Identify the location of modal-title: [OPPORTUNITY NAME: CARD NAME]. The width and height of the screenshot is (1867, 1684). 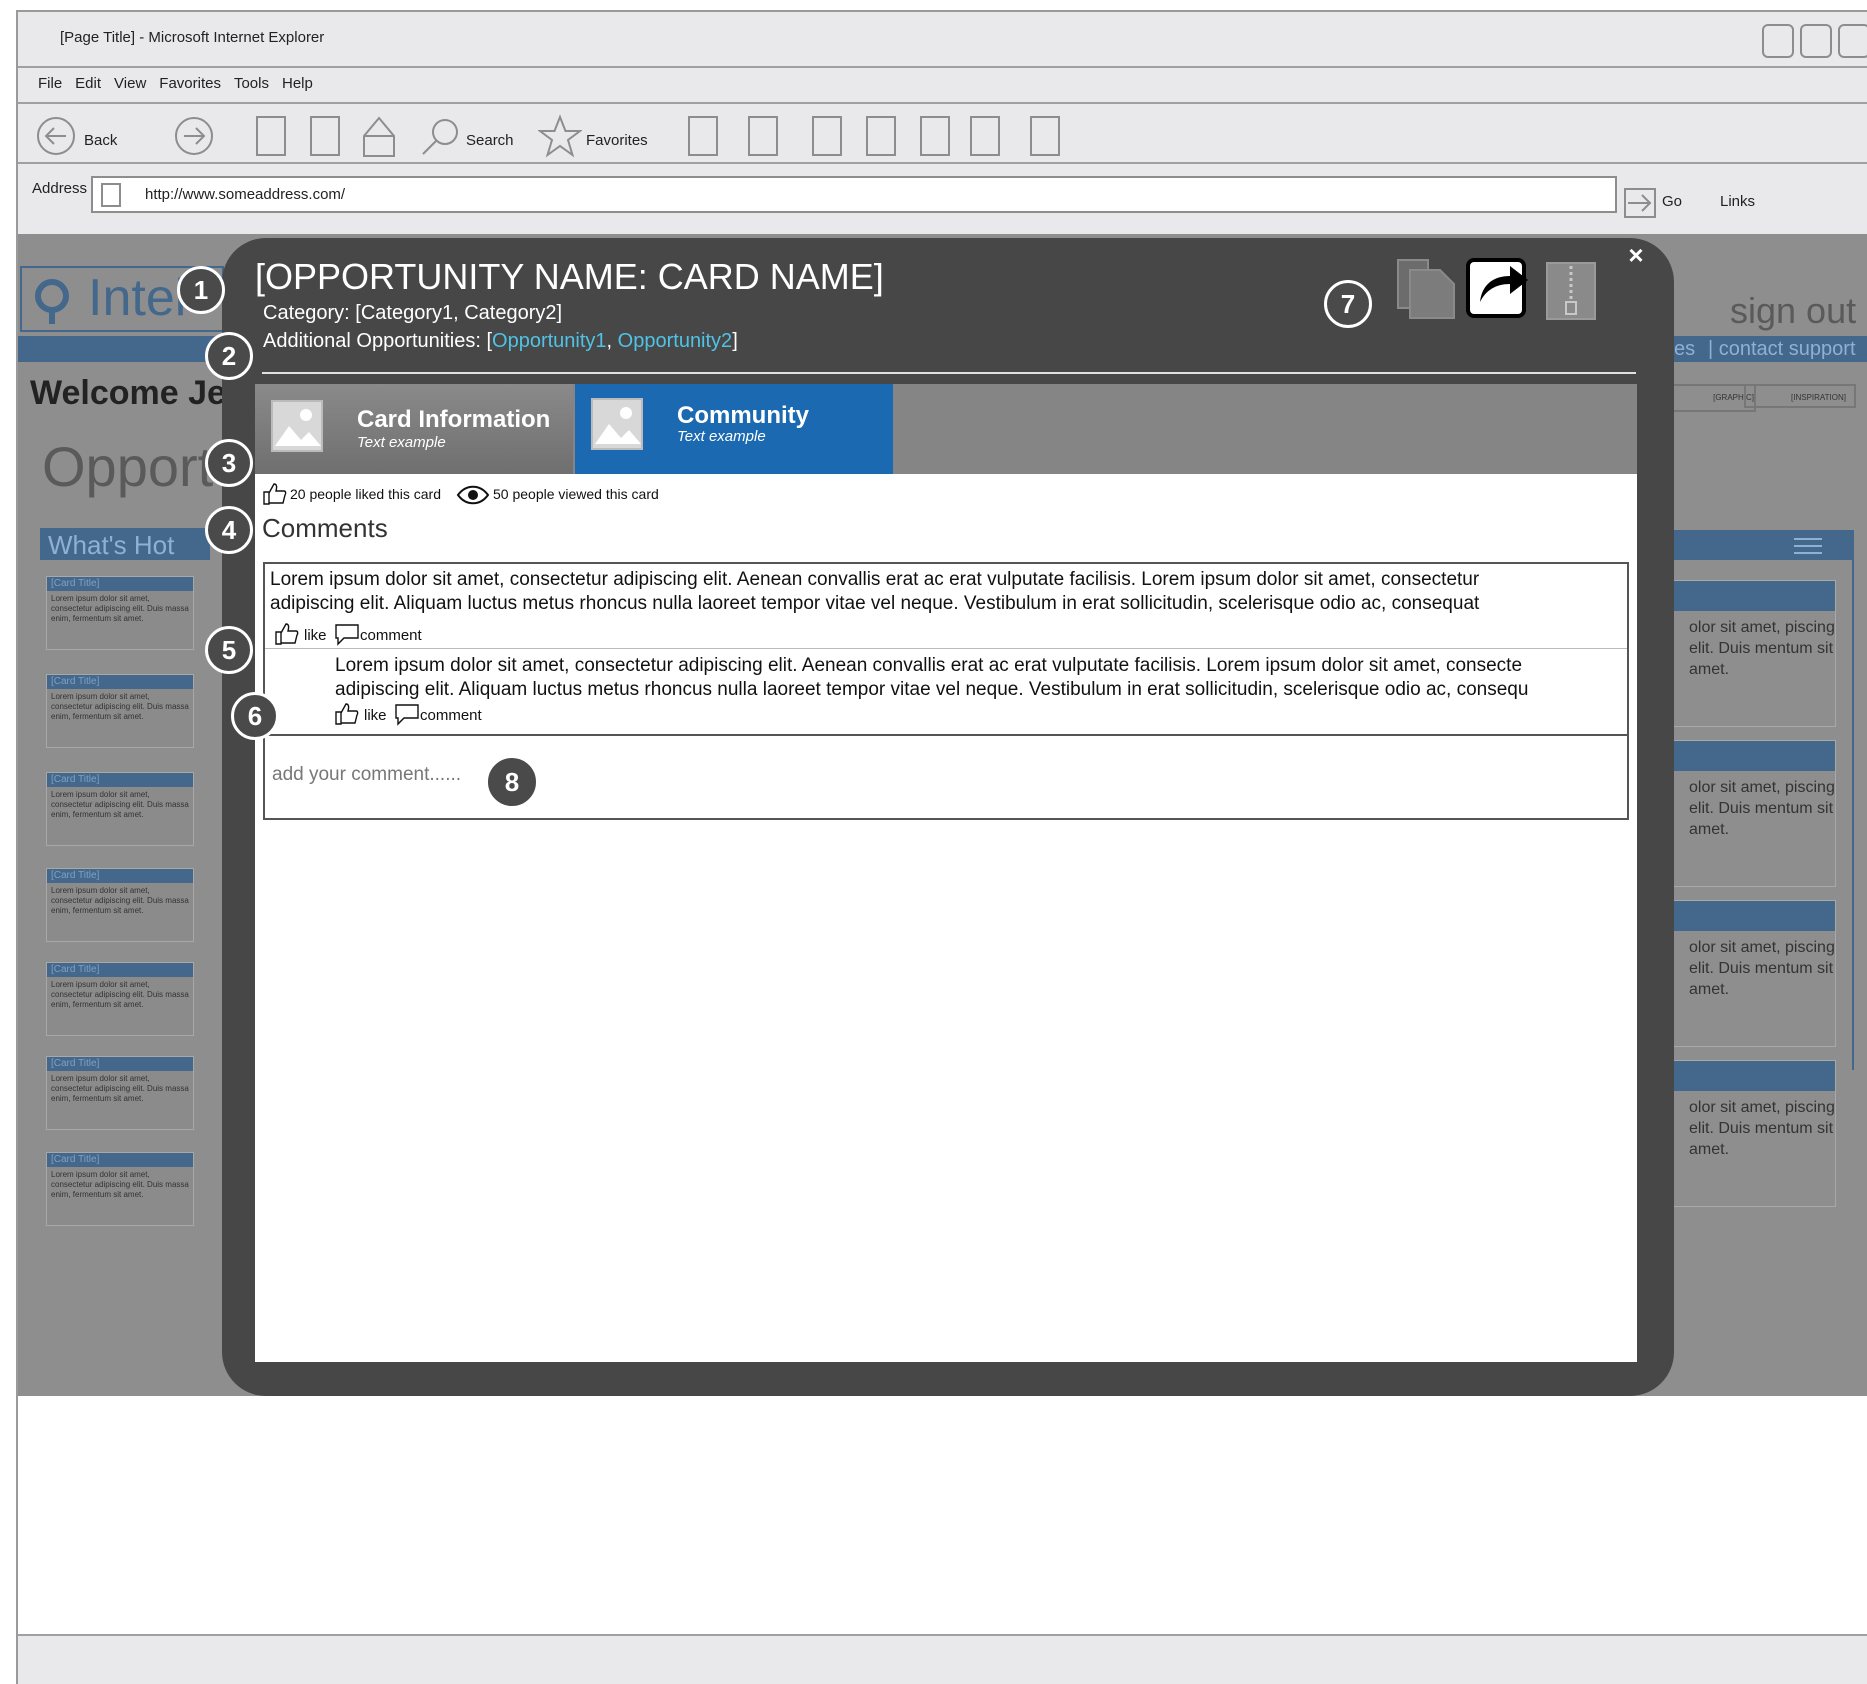
(569, 276).